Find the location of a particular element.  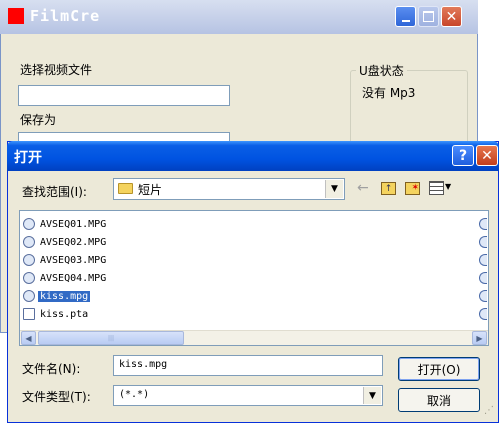

list-item: AVSEQ02.MPG is located at coordinates (65, 242).